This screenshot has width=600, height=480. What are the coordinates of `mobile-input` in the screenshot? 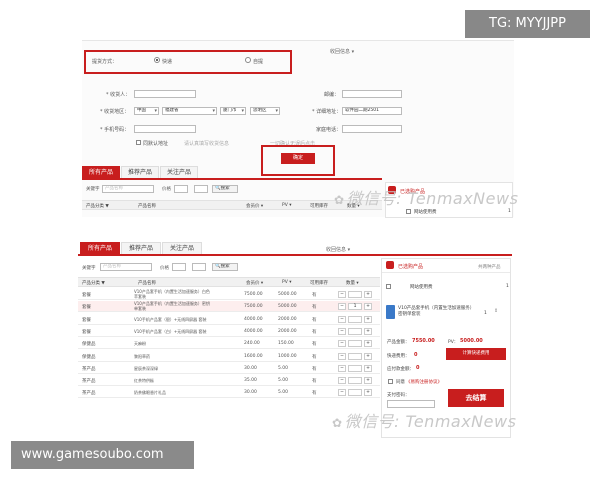 It's located at (165, 129).